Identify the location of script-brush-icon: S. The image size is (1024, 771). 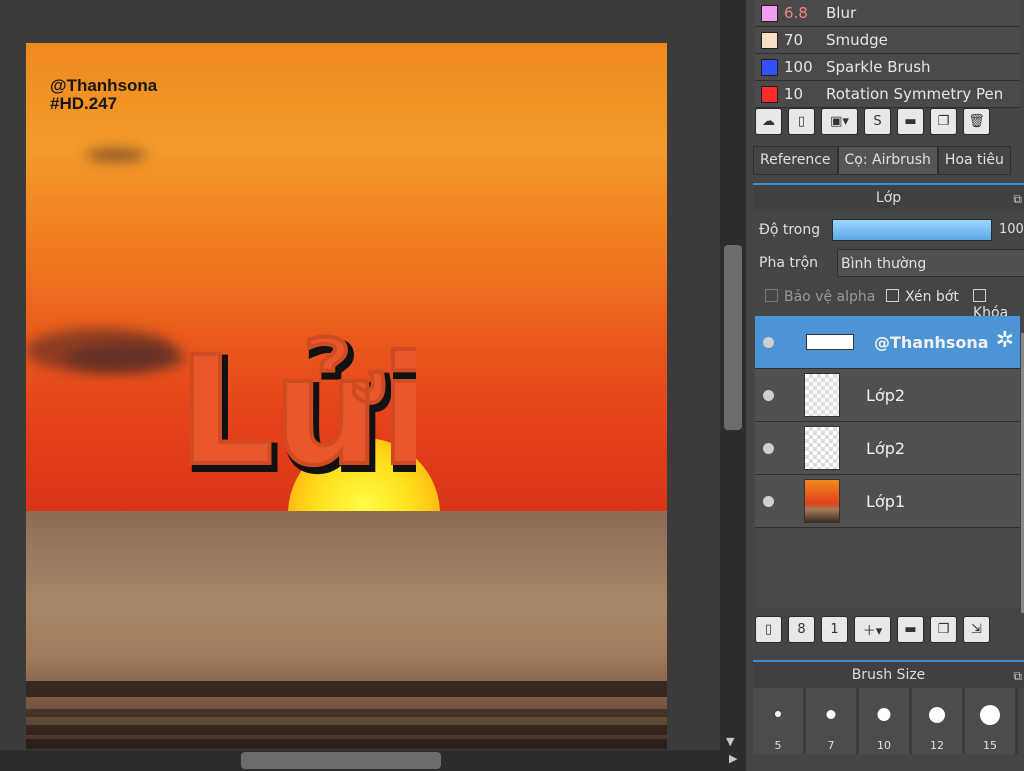
(877, 121).